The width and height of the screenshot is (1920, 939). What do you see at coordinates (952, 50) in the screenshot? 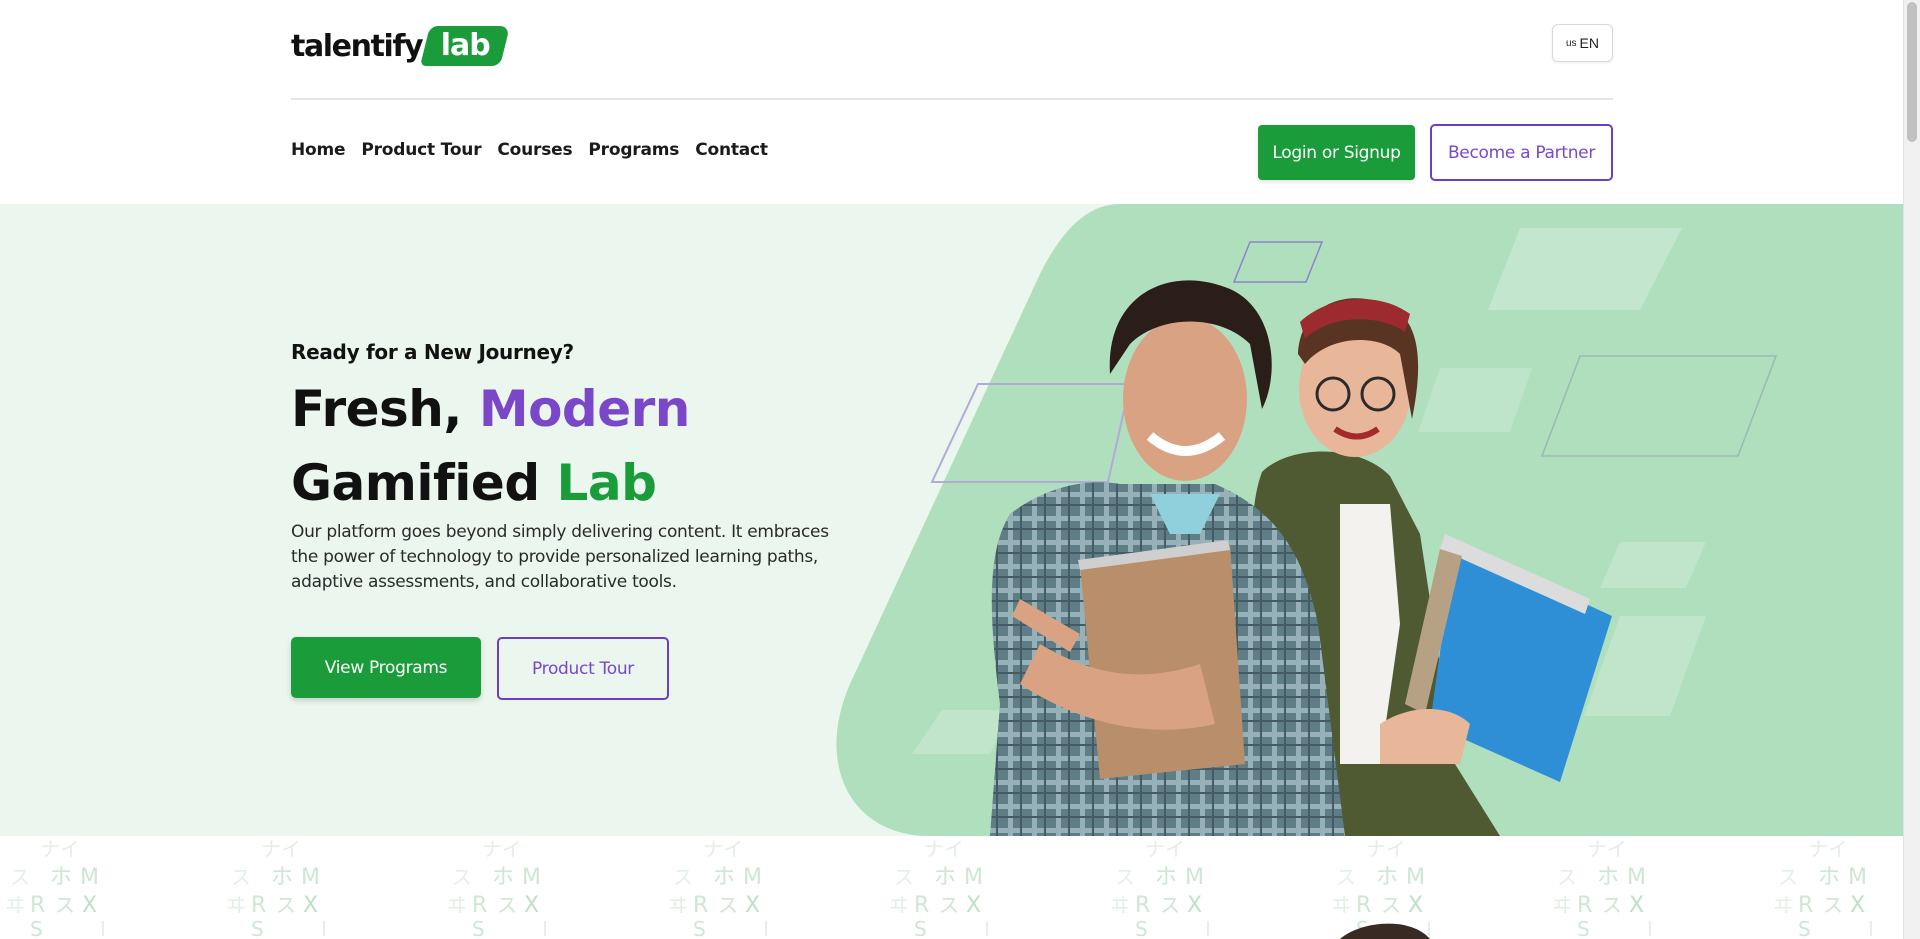
I see `top-header: talentify lab us EN` at bounding box center [952, 50].